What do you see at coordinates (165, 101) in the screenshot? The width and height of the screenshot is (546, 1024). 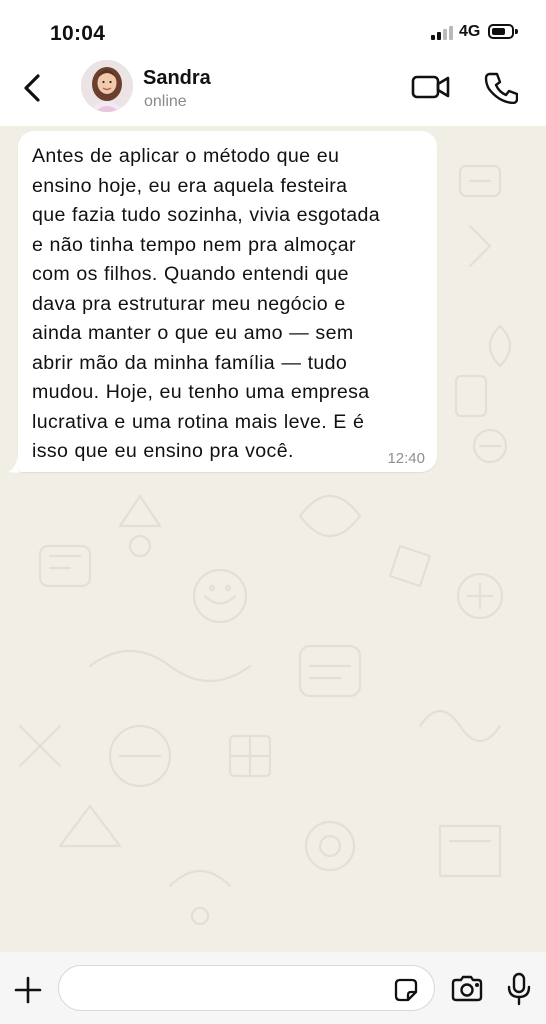 I see `contact-status: online` at bounding box center [165, 101].